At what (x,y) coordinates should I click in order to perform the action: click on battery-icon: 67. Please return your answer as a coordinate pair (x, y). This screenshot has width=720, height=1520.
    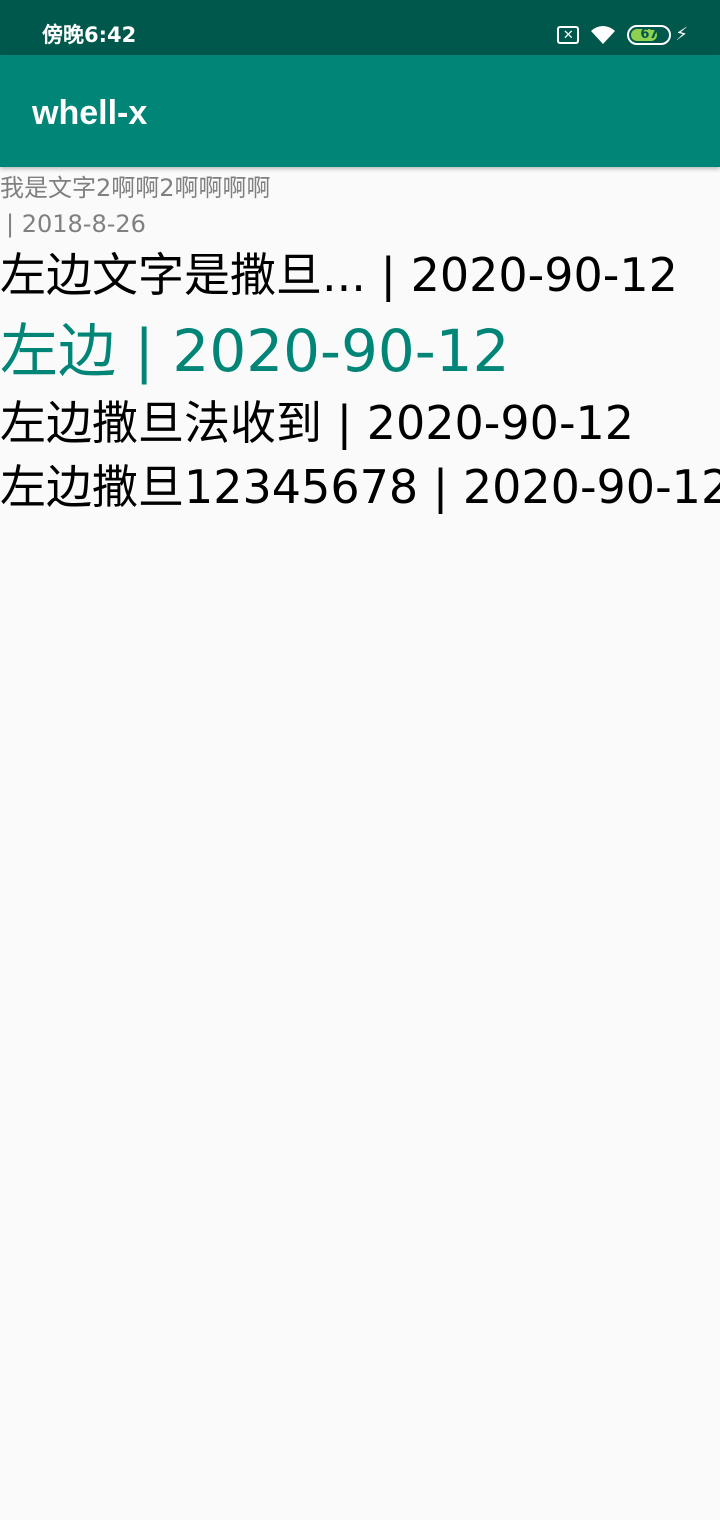
    Looking at the image, I should click on (649, 35).